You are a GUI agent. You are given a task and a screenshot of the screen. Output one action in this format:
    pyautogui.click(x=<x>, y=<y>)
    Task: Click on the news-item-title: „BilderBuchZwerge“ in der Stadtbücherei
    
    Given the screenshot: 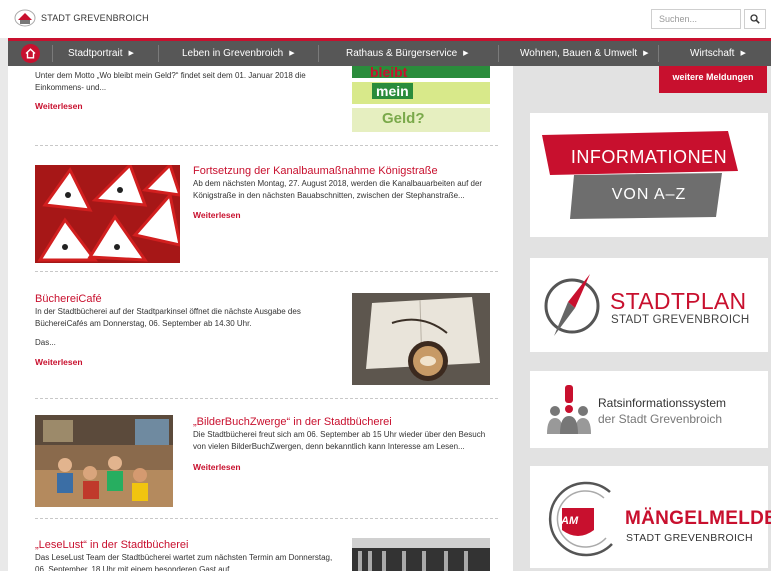 What is the action you would take?
    pyautogui.click(x=343, y=422)
    